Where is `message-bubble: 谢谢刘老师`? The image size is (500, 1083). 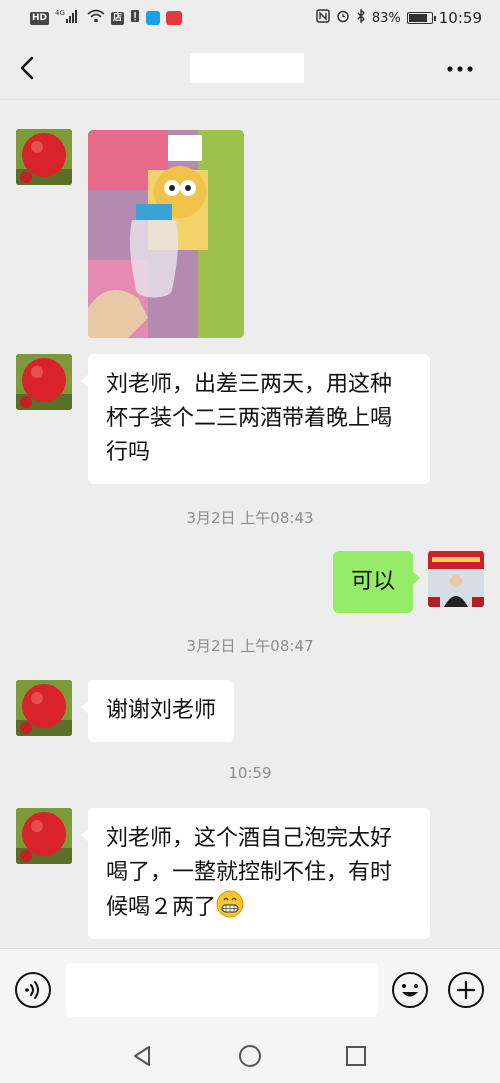
message-bubble: 谢谢刘老师 is located at coordinates (157, 711).